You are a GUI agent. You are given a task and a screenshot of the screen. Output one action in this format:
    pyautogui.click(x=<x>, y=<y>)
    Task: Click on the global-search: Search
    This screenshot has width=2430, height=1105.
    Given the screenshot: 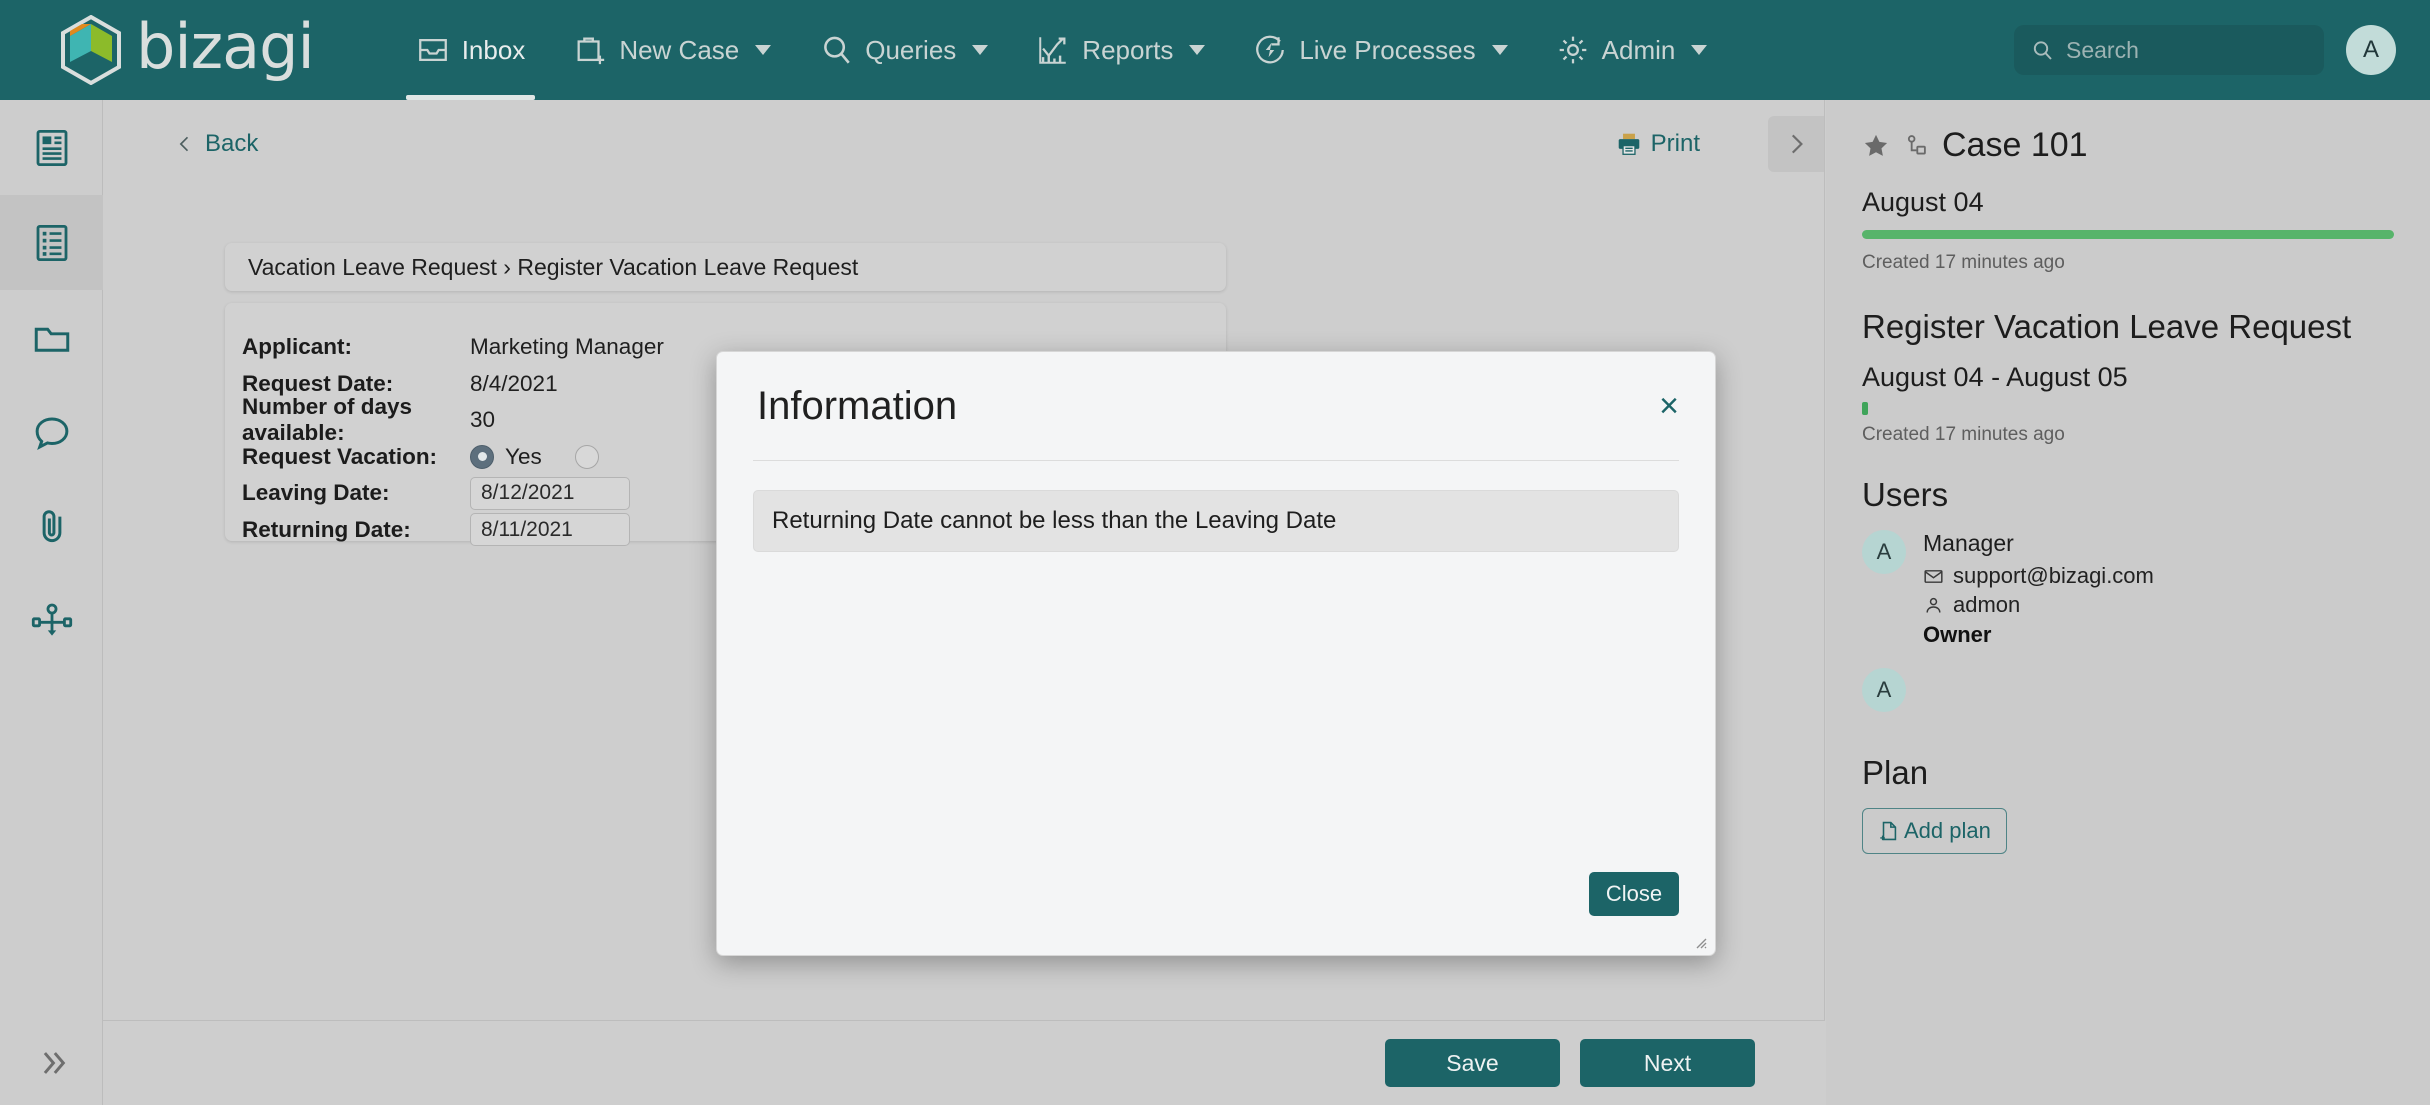 What is the action you would take?
    pyautogui.click(x=2169, y=50)
    